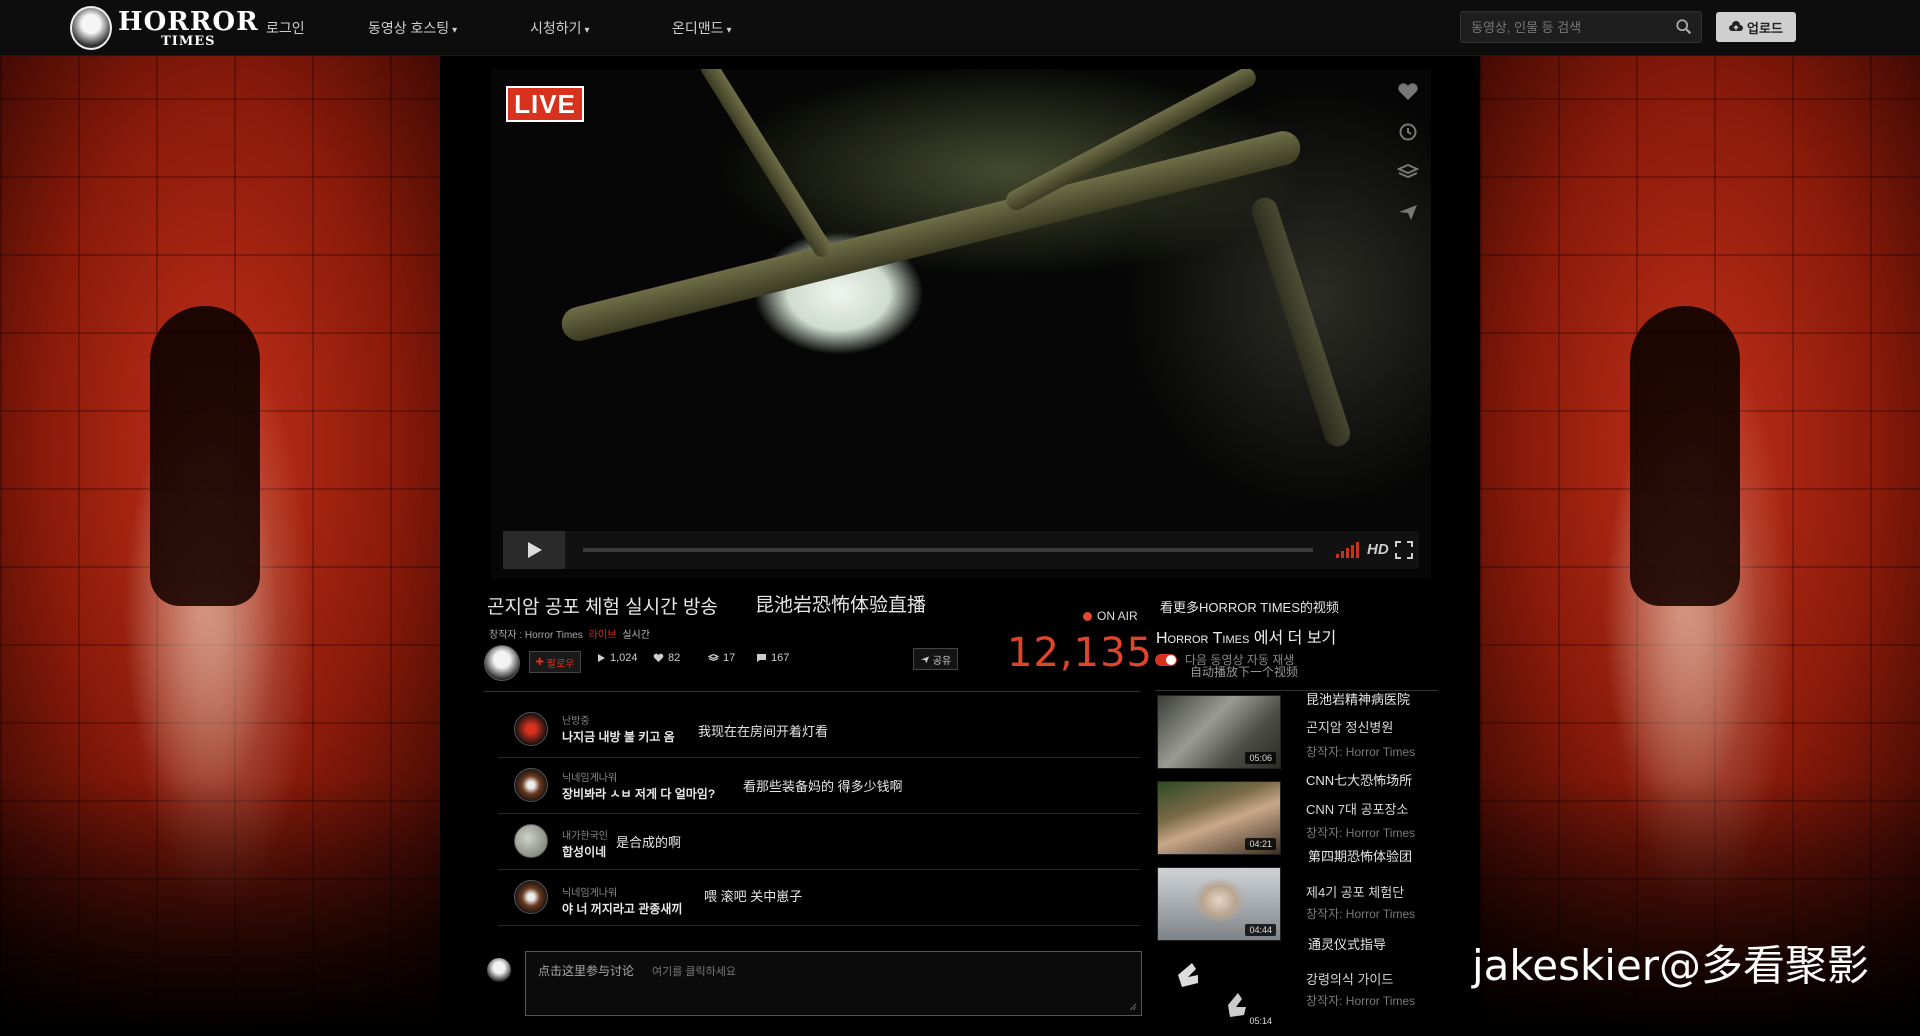  I want to click on logo-title: HORROR, so click(188, 21).